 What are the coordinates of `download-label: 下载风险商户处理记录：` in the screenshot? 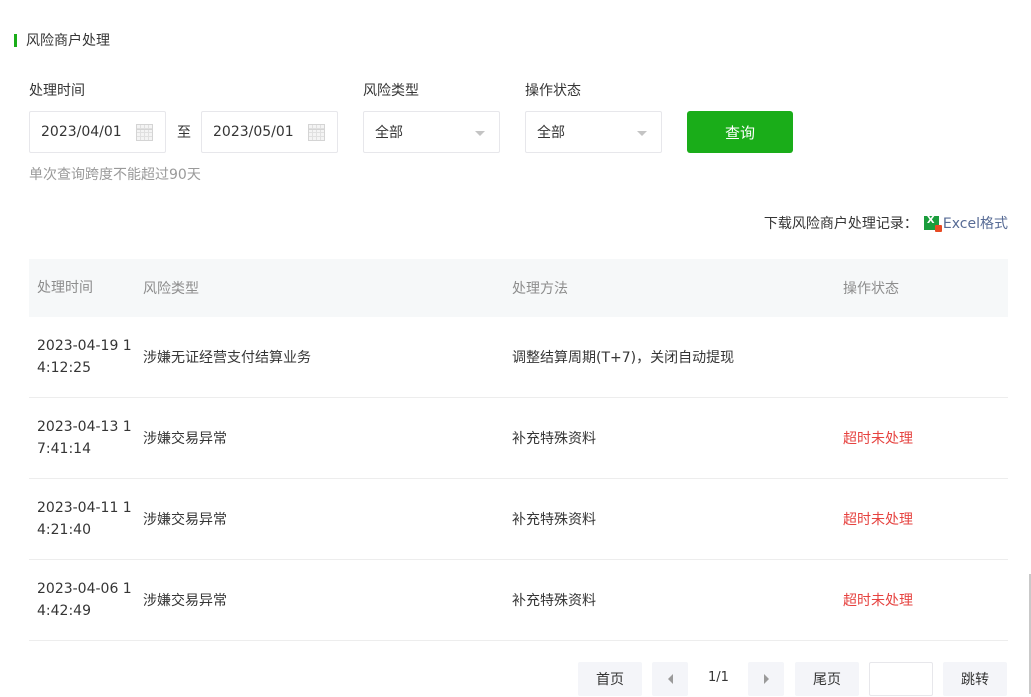 It's located at (840, 224).